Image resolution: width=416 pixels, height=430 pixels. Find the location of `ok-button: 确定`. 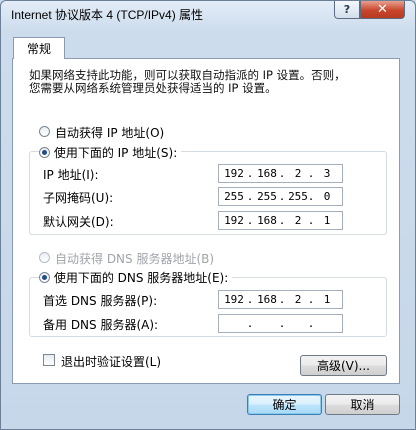

ok-button: 确定 is located at coordinates (284, 404).